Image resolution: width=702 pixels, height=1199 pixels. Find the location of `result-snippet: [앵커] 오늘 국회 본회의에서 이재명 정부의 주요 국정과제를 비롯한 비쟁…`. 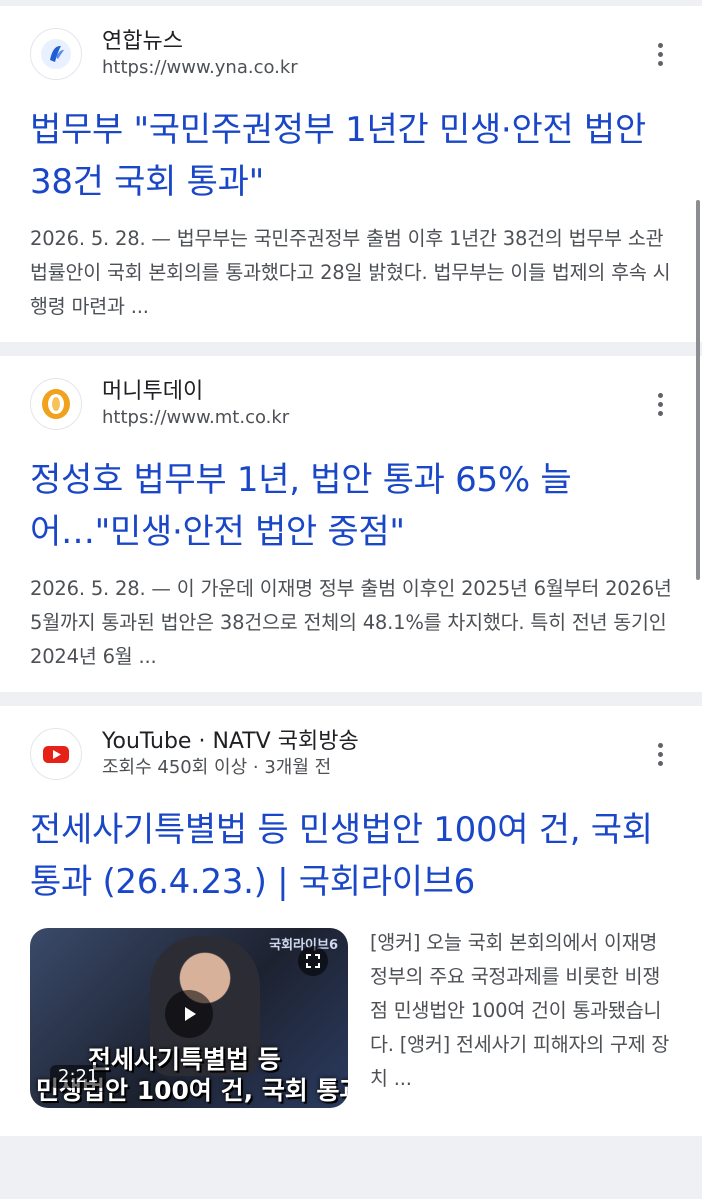

result-snippet: [앵커] 오늘 국회 본회의에서 이재명 정부의 주요 국정과제를 비롯한 비쟁… is located at coordinates (520, 1010).